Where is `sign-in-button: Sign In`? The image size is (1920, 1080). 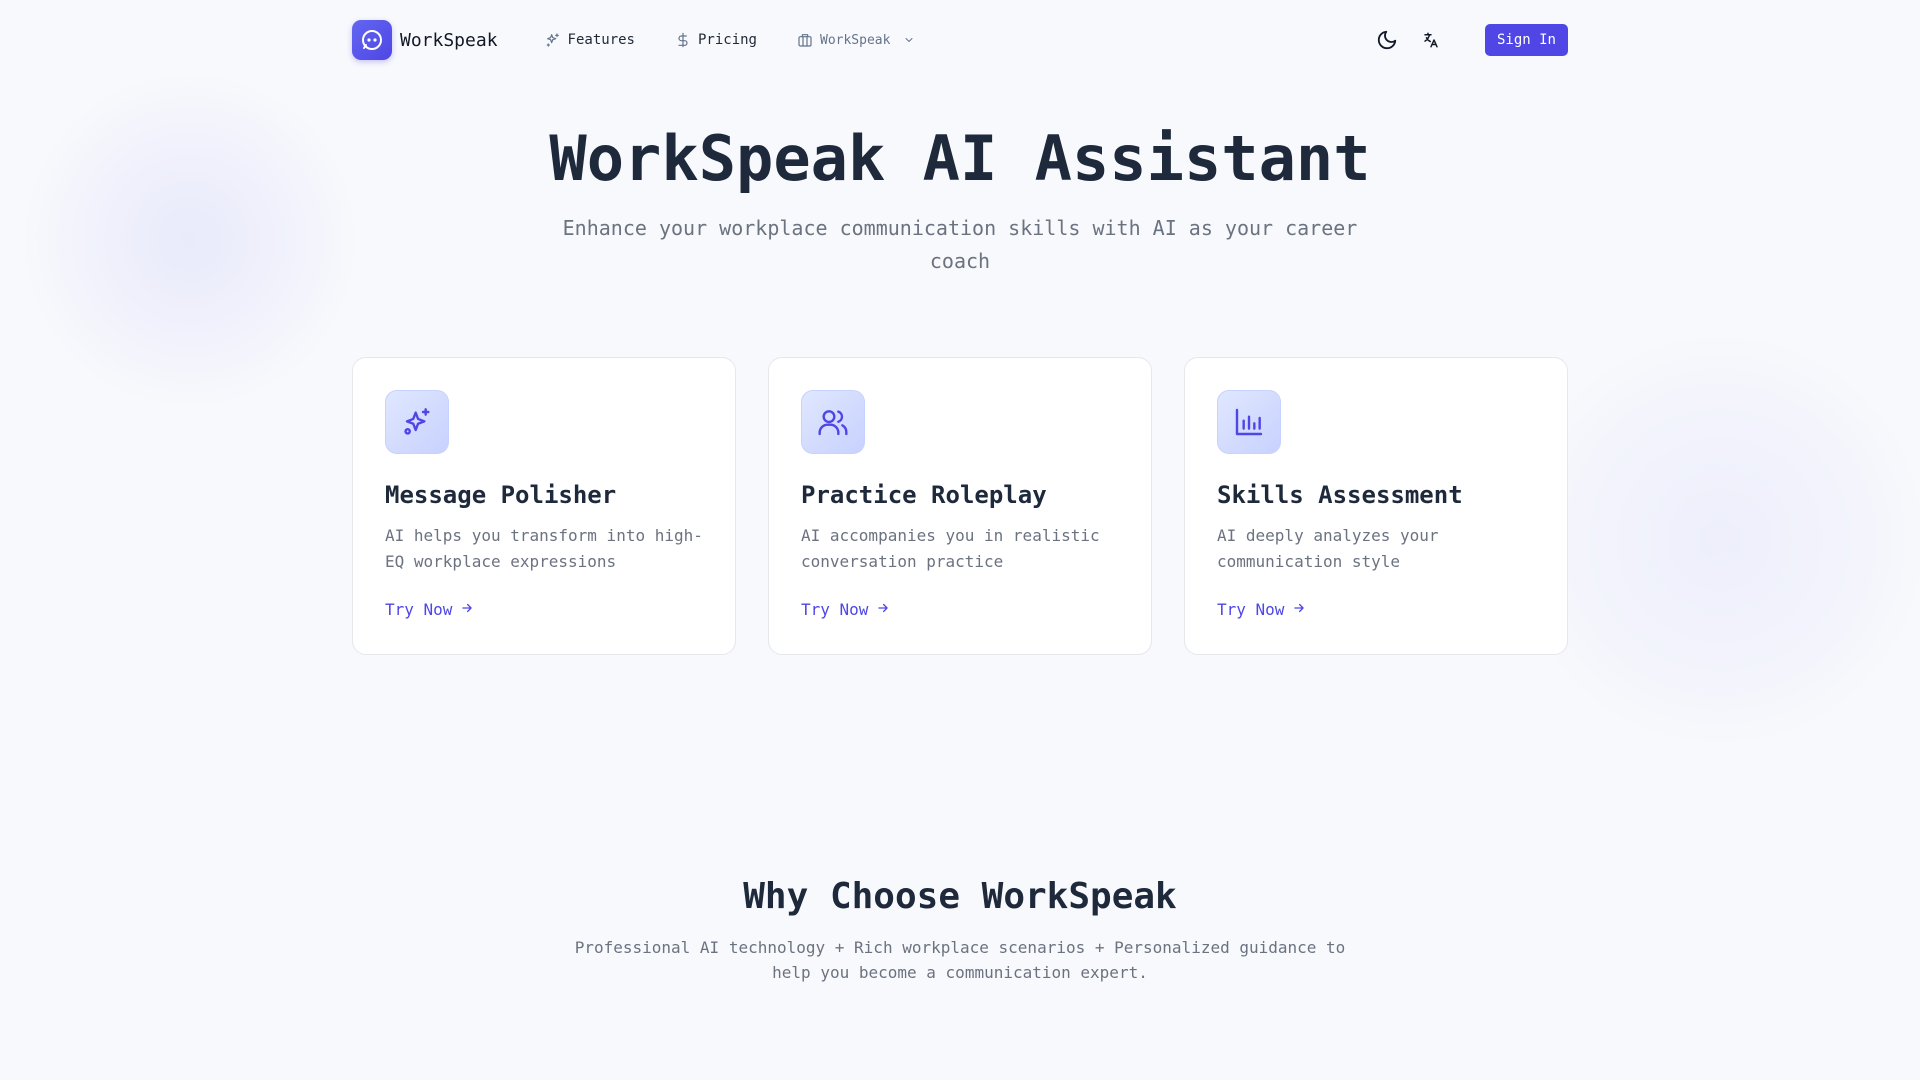 sign-in-button: Sign In is located at coordinates (1526, 40).